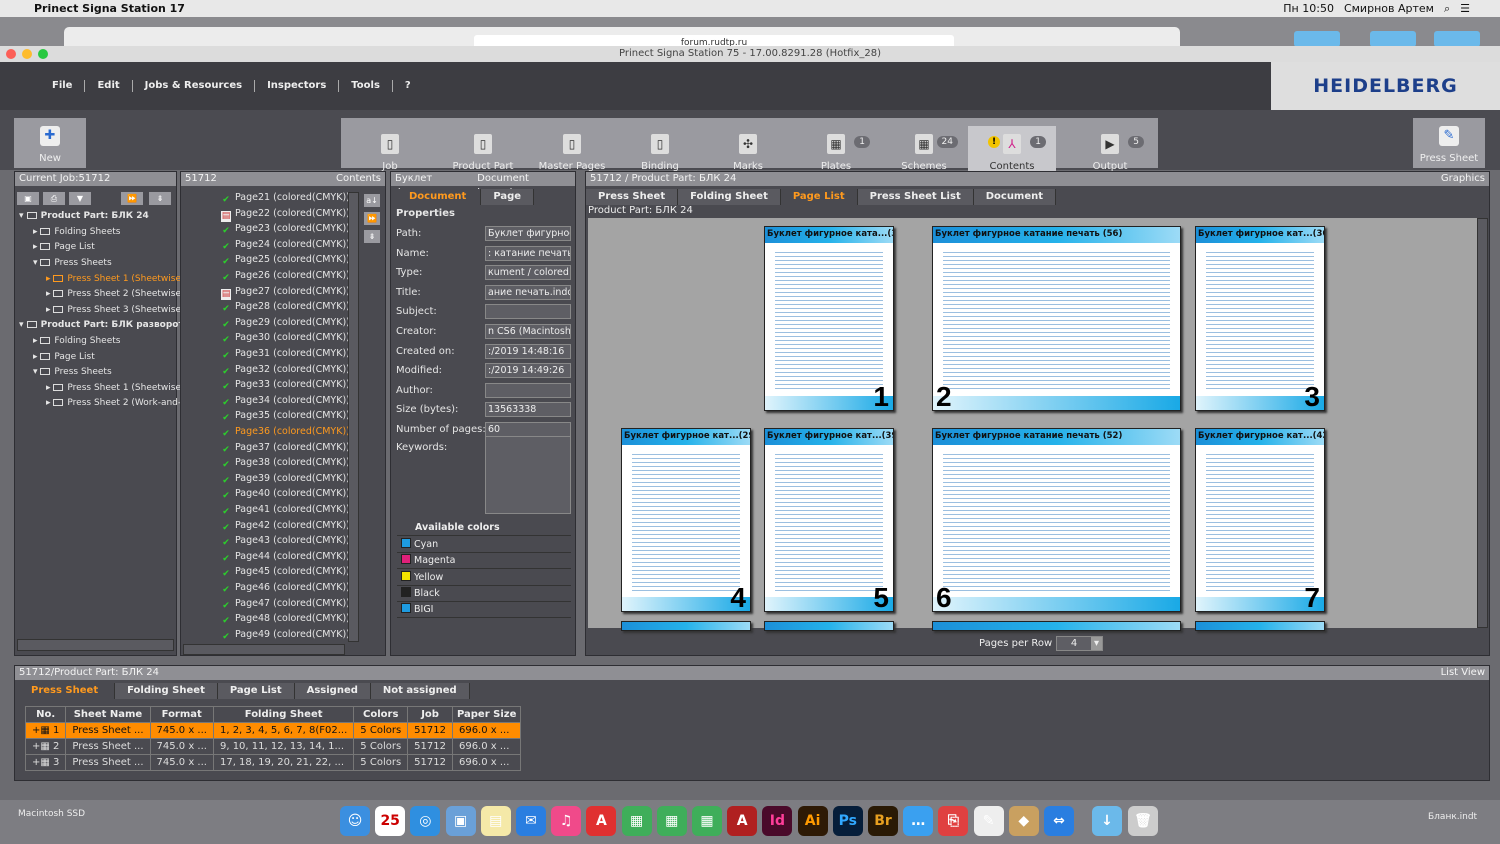  Describe the element at coordinates (528, 253) in the screenshot. I see `property-value-field: : катание печать` at that location.